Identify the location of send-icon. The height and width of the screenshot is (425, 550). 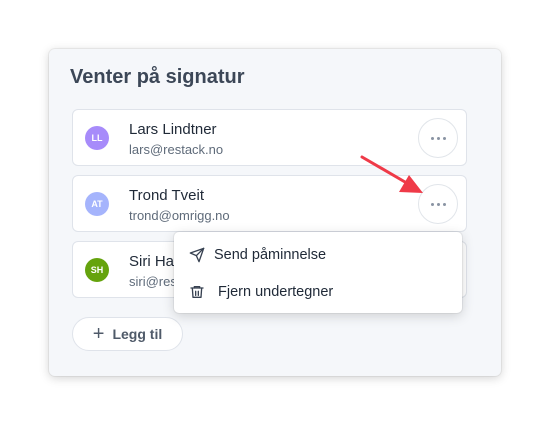
(197, 255).